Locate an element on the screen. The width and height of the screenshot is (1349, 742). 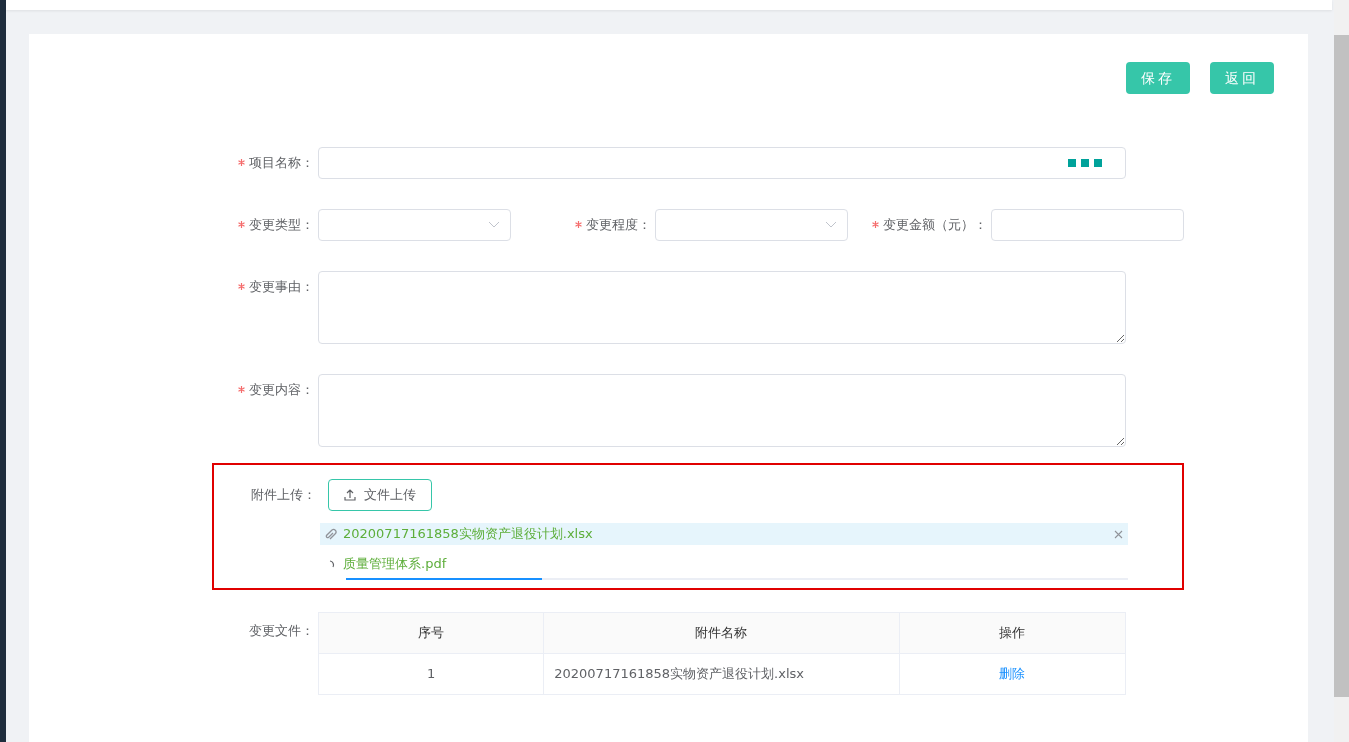
action-button: 保存 is located at coordinates (1158, 78).